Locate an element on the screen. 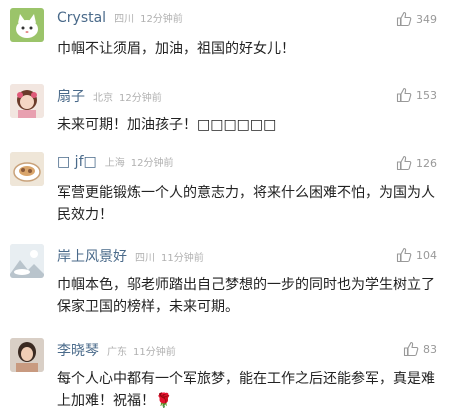  comment-text: 巾帼本色，邬老师踏出自己梦想的一步的同时也为学生树立了保家卫国的榜样，未来可期。 is located at coordinates (246, 296).